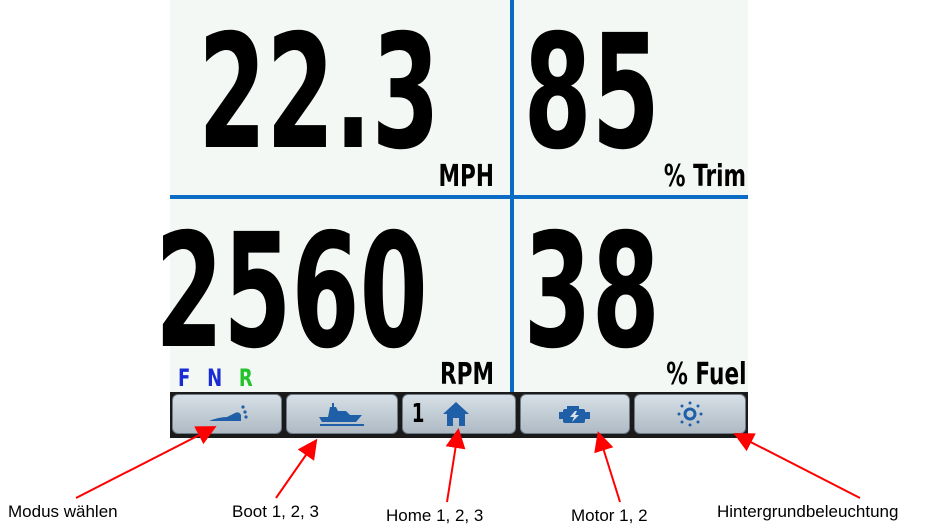 The image size is (951, 531). I want to click on callout-mode: Modus wählen, so click(63, 511).